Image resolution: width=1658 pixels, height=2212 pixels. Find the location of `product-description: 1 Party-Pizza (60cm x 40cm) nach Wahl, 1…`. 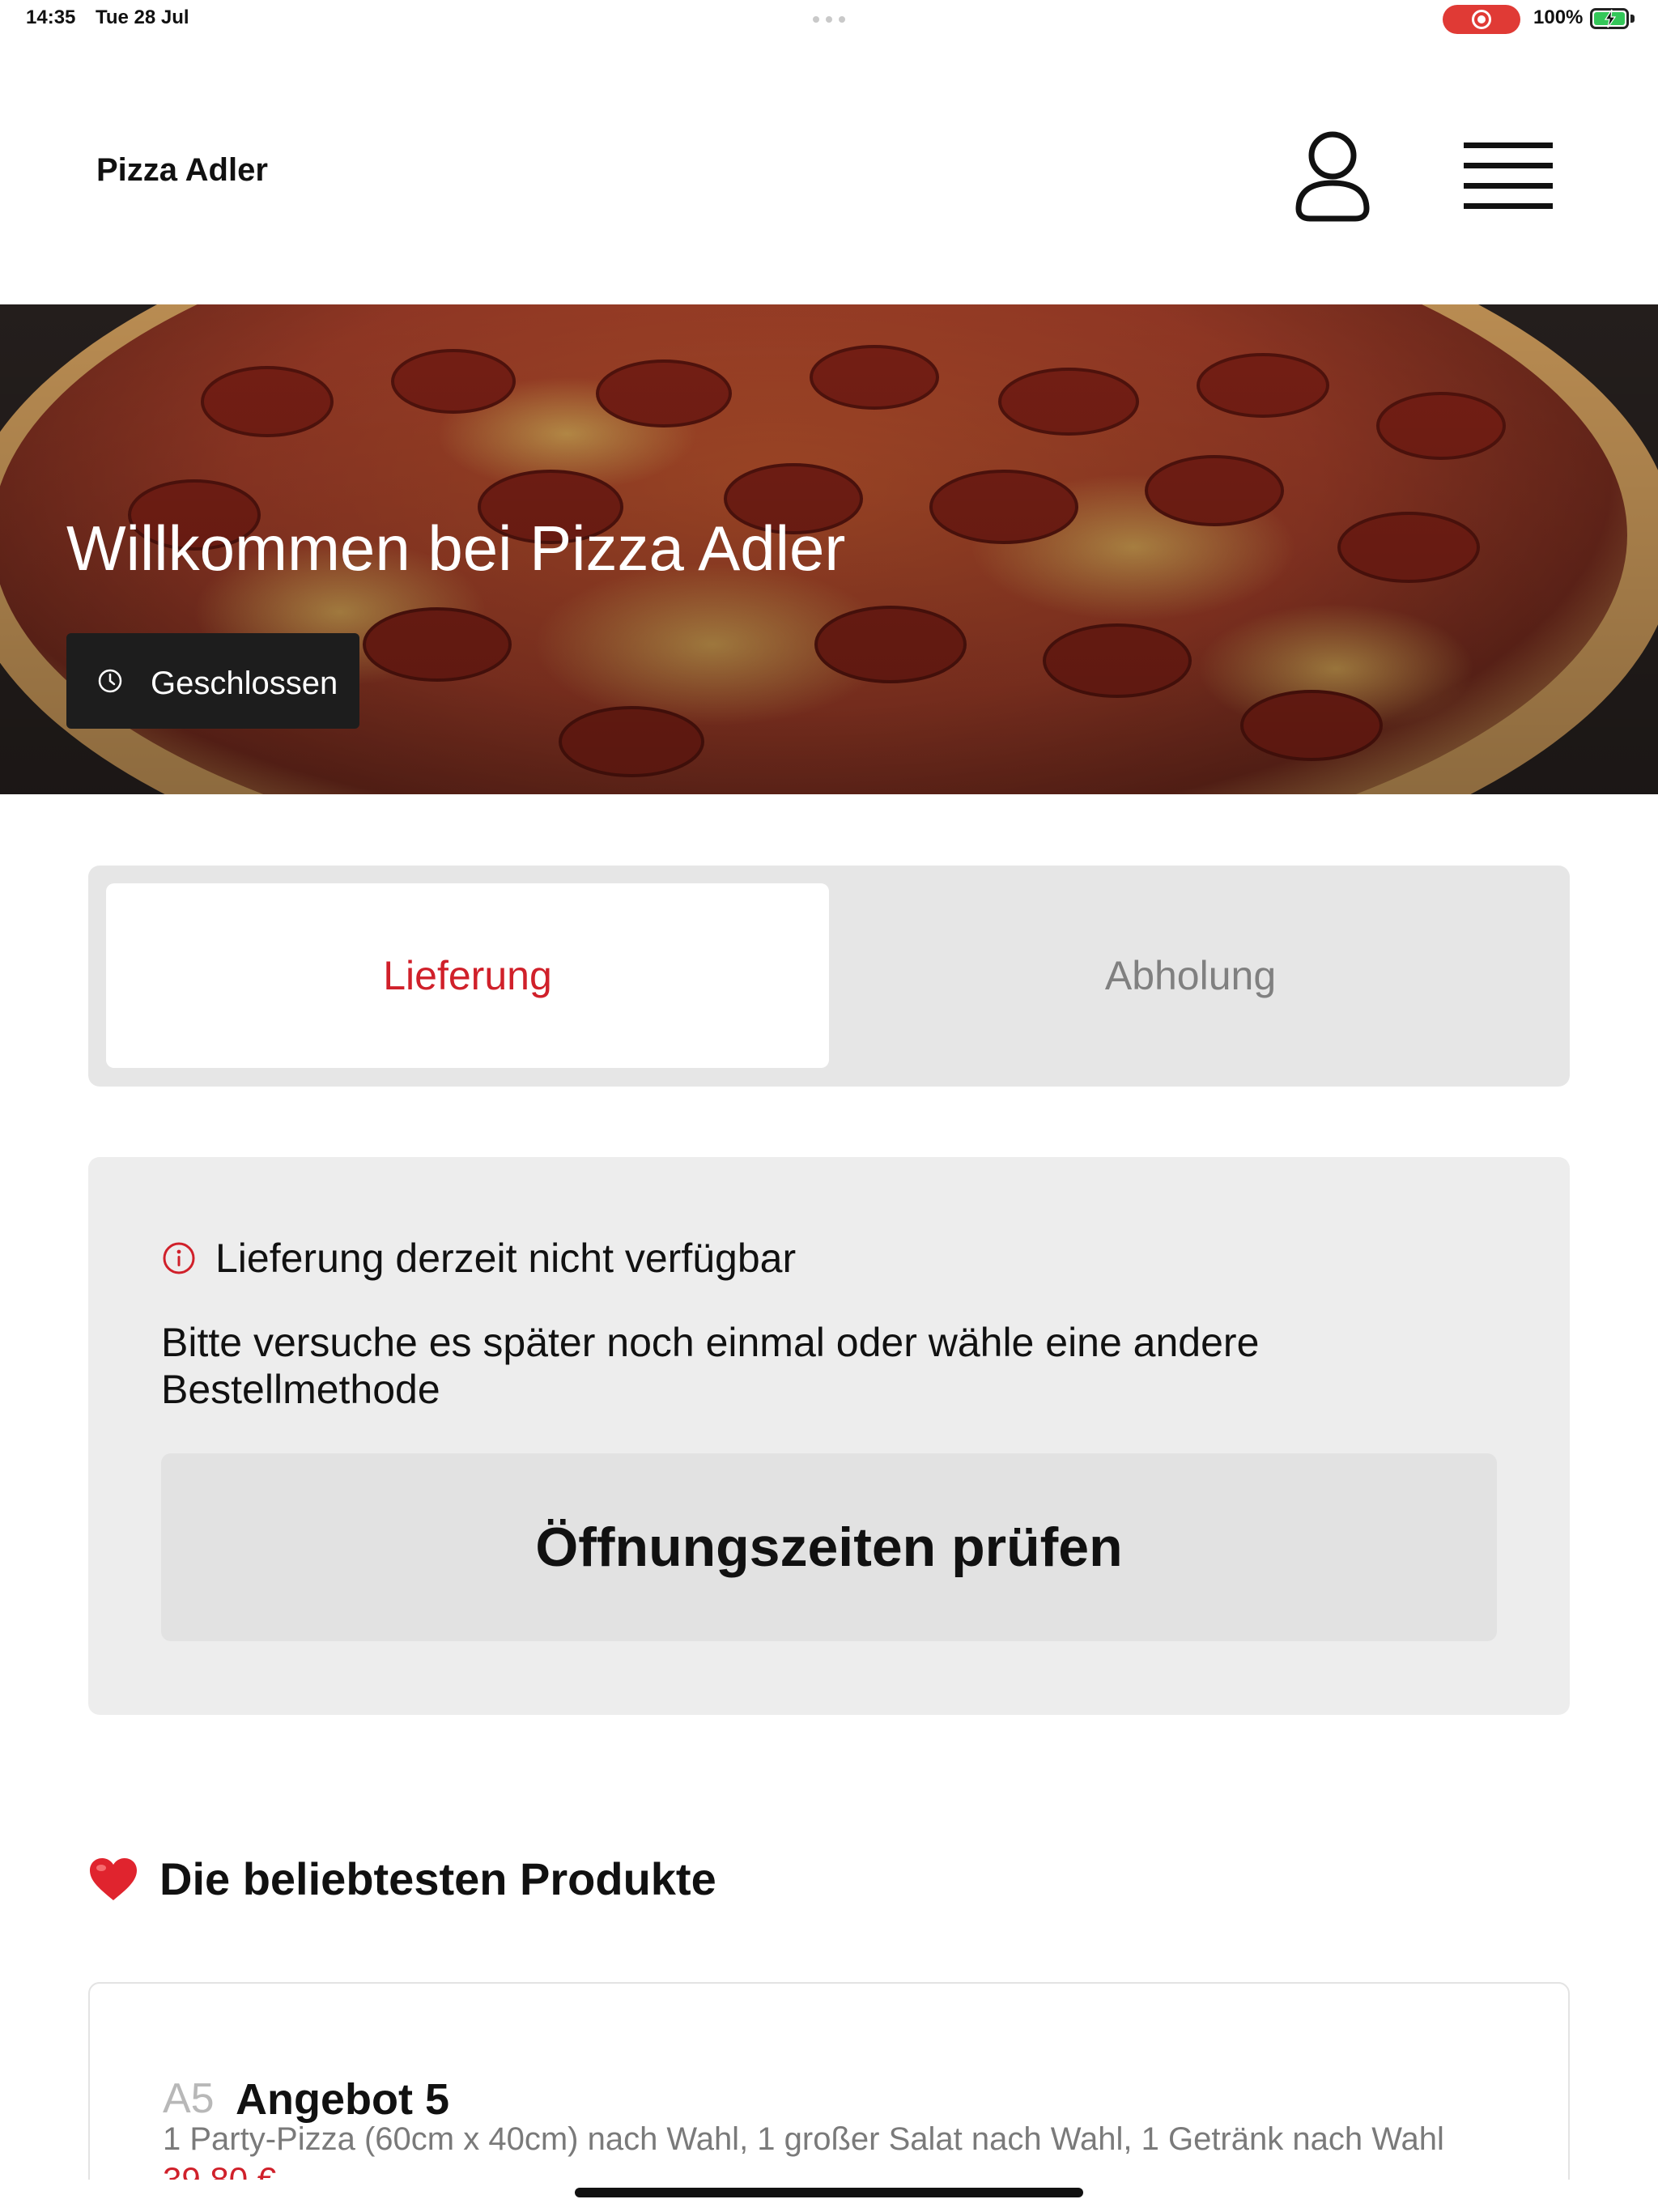

product-description: 1 Party-Pizza (60cm x 40cm) nach Wahl, 1… is located at coordinates (803, 2139).